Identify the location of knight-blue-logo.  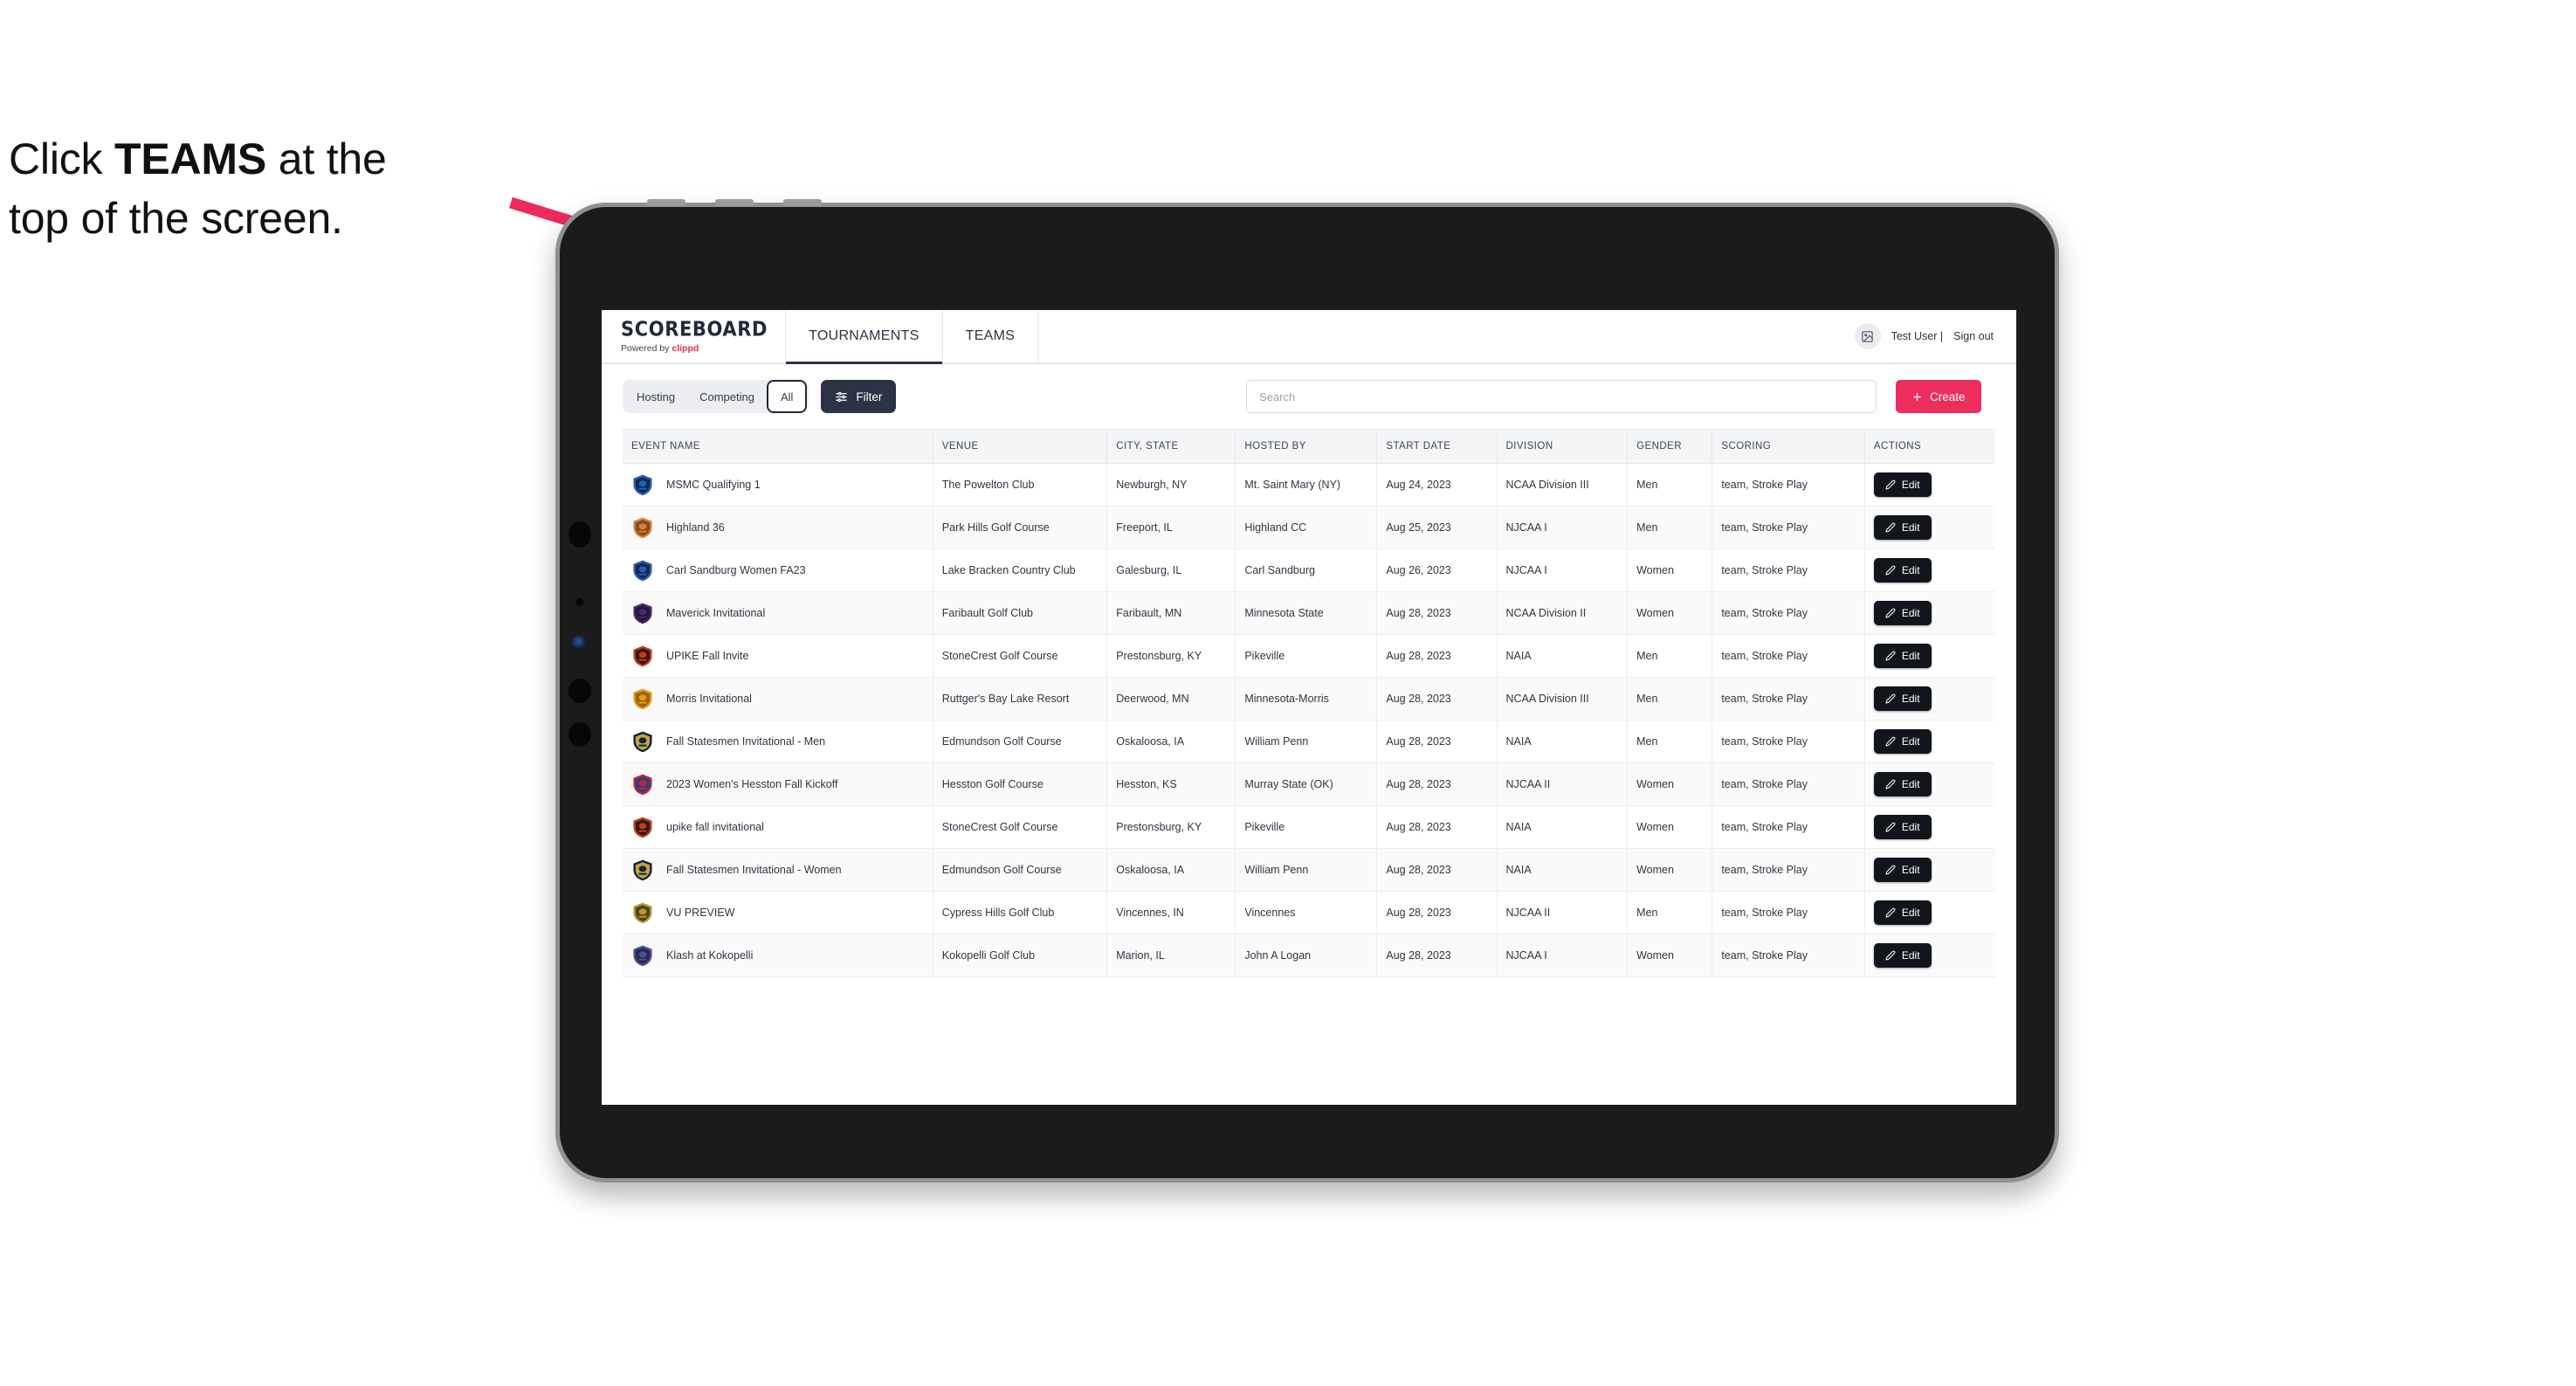
(642, 485).